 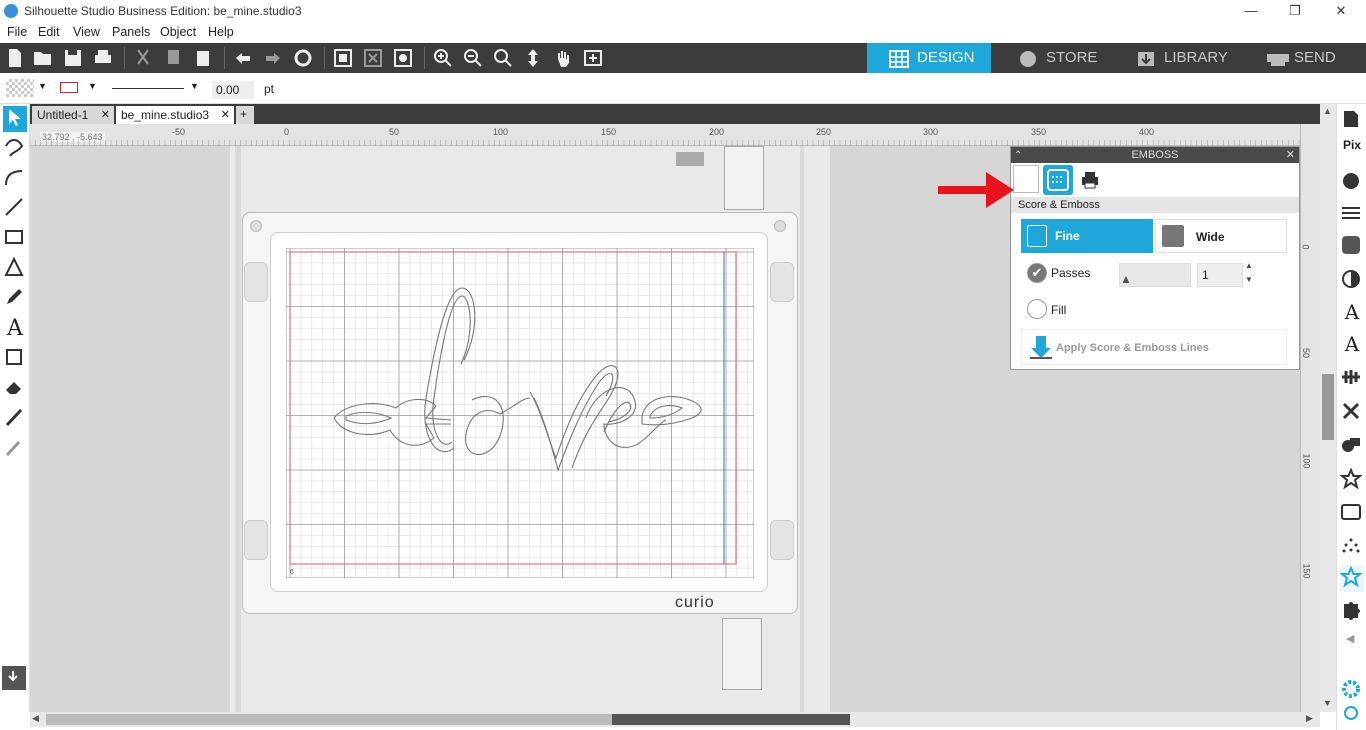 I want to click on rectangle-tool-icon, so click(x=15, y=239).